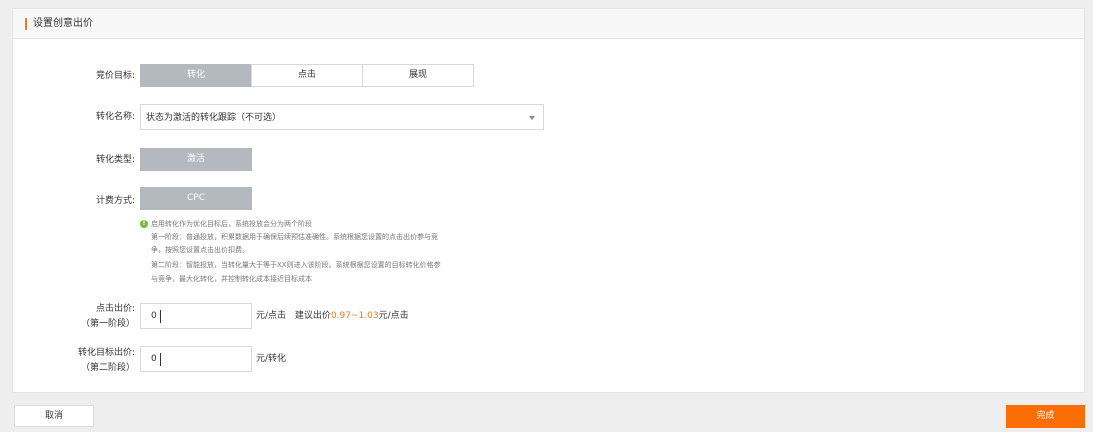  I want to click on conversion-name-value: 状态为激活的转化跟踪（不可选）, so click(214, 118).